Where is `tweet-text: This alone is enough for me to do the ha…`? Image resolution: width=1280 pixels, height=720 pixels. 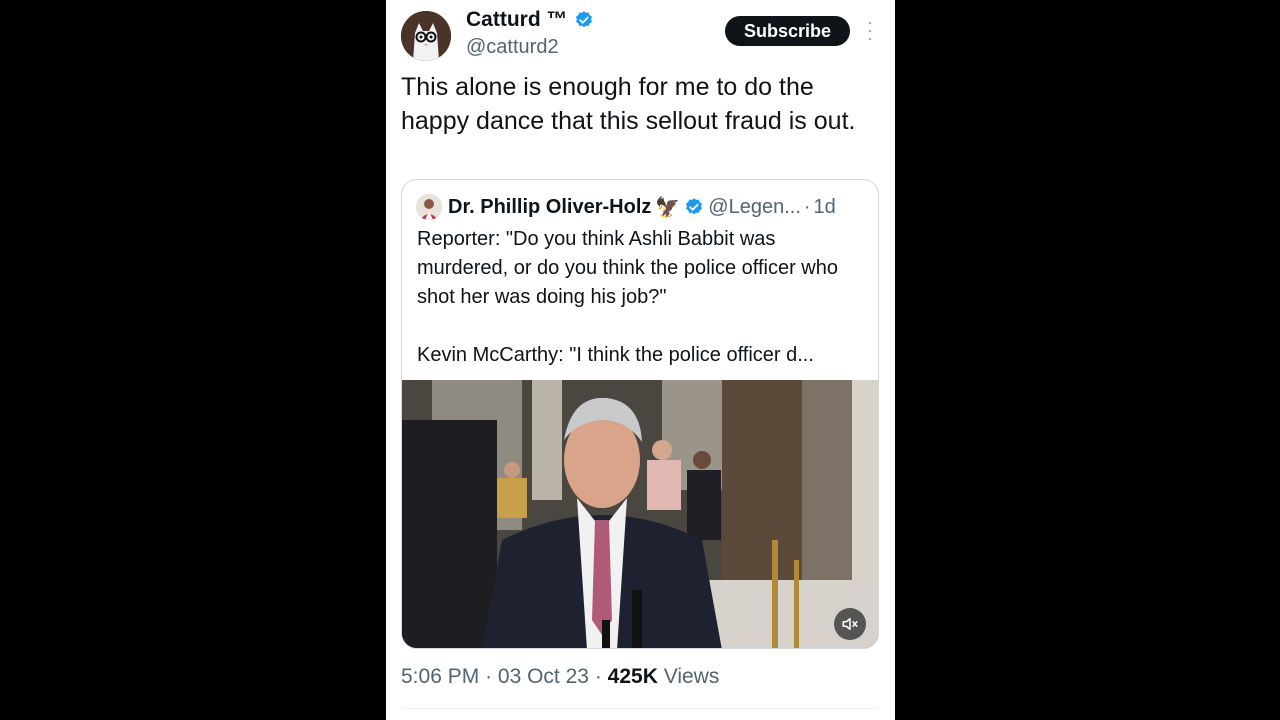 tweet-text: This alone is enough for me to do the ha… is located at coordinates (628, 104).